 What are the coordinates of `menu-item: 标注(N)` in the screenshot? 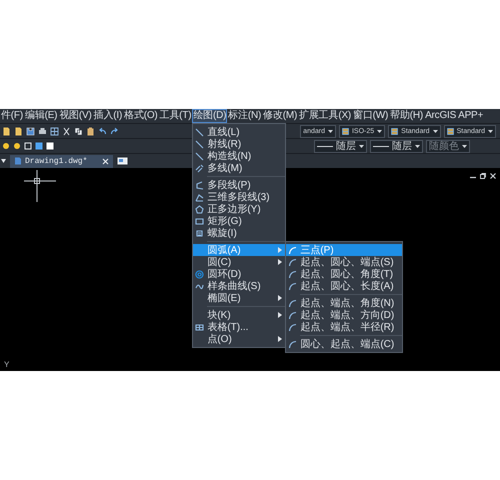 It's located at (244, 116).